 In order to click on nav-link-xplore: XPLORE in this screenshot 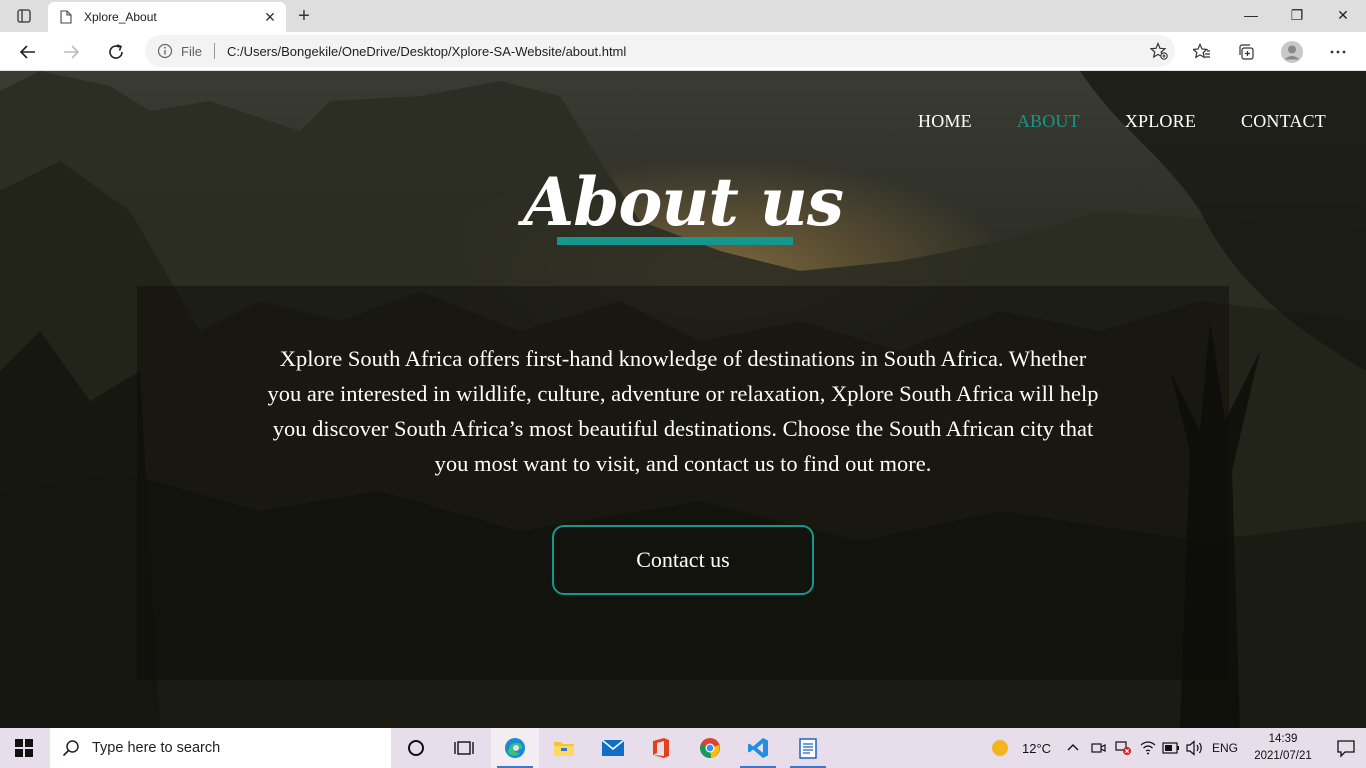, I will do `click(1160, 121)`.